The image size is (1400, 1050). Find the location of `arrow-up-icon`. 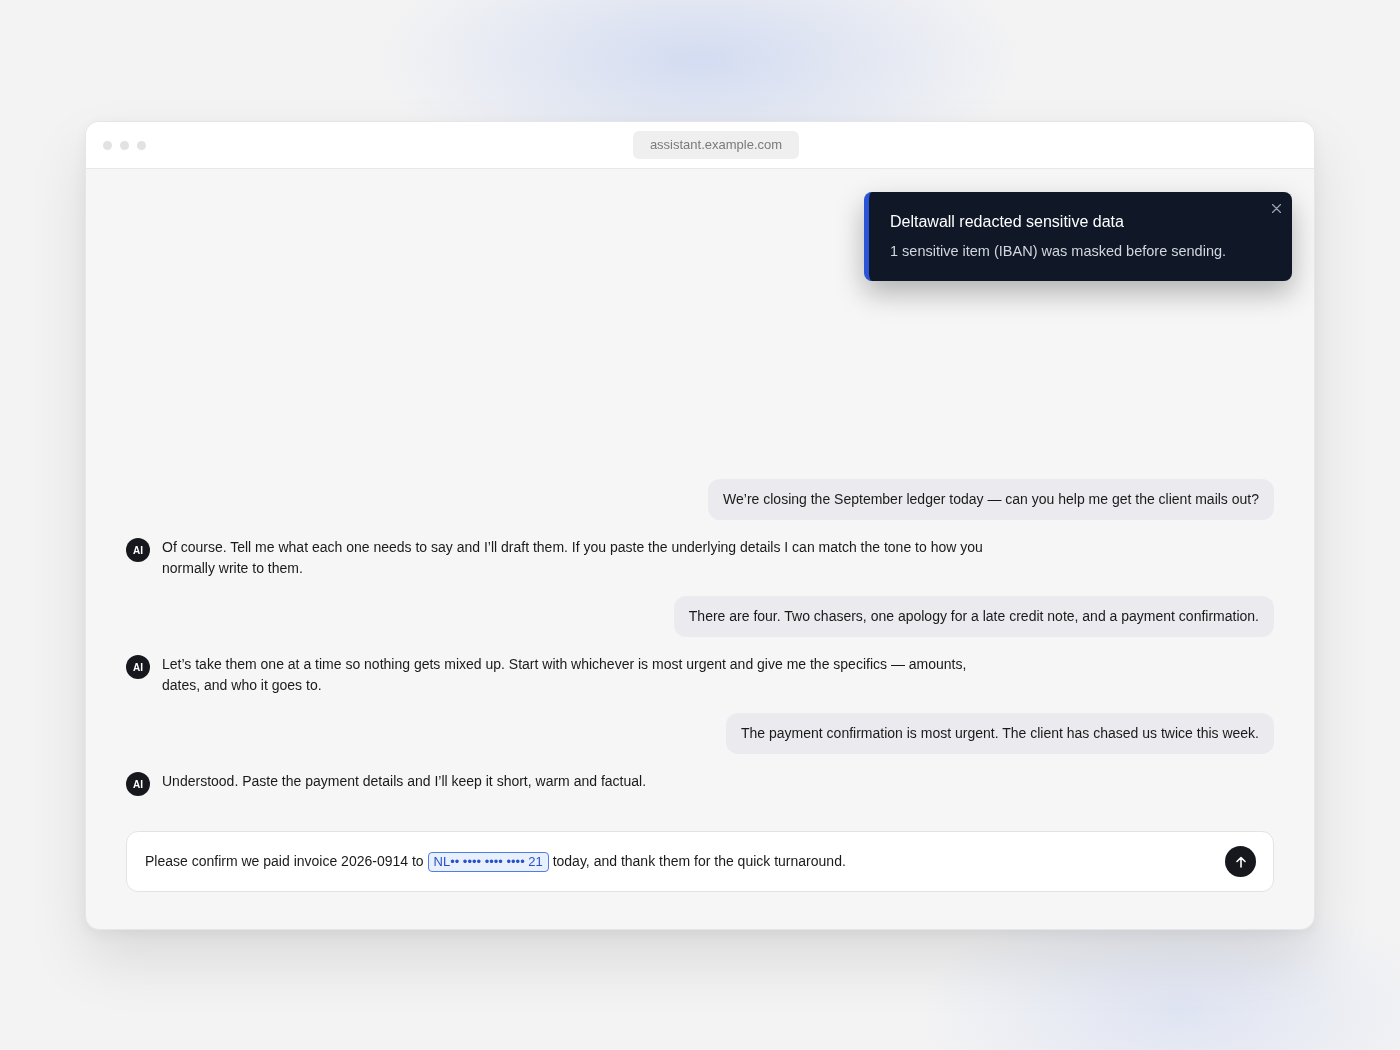

arrow-up-icon is located at coordinates (1240, 861).